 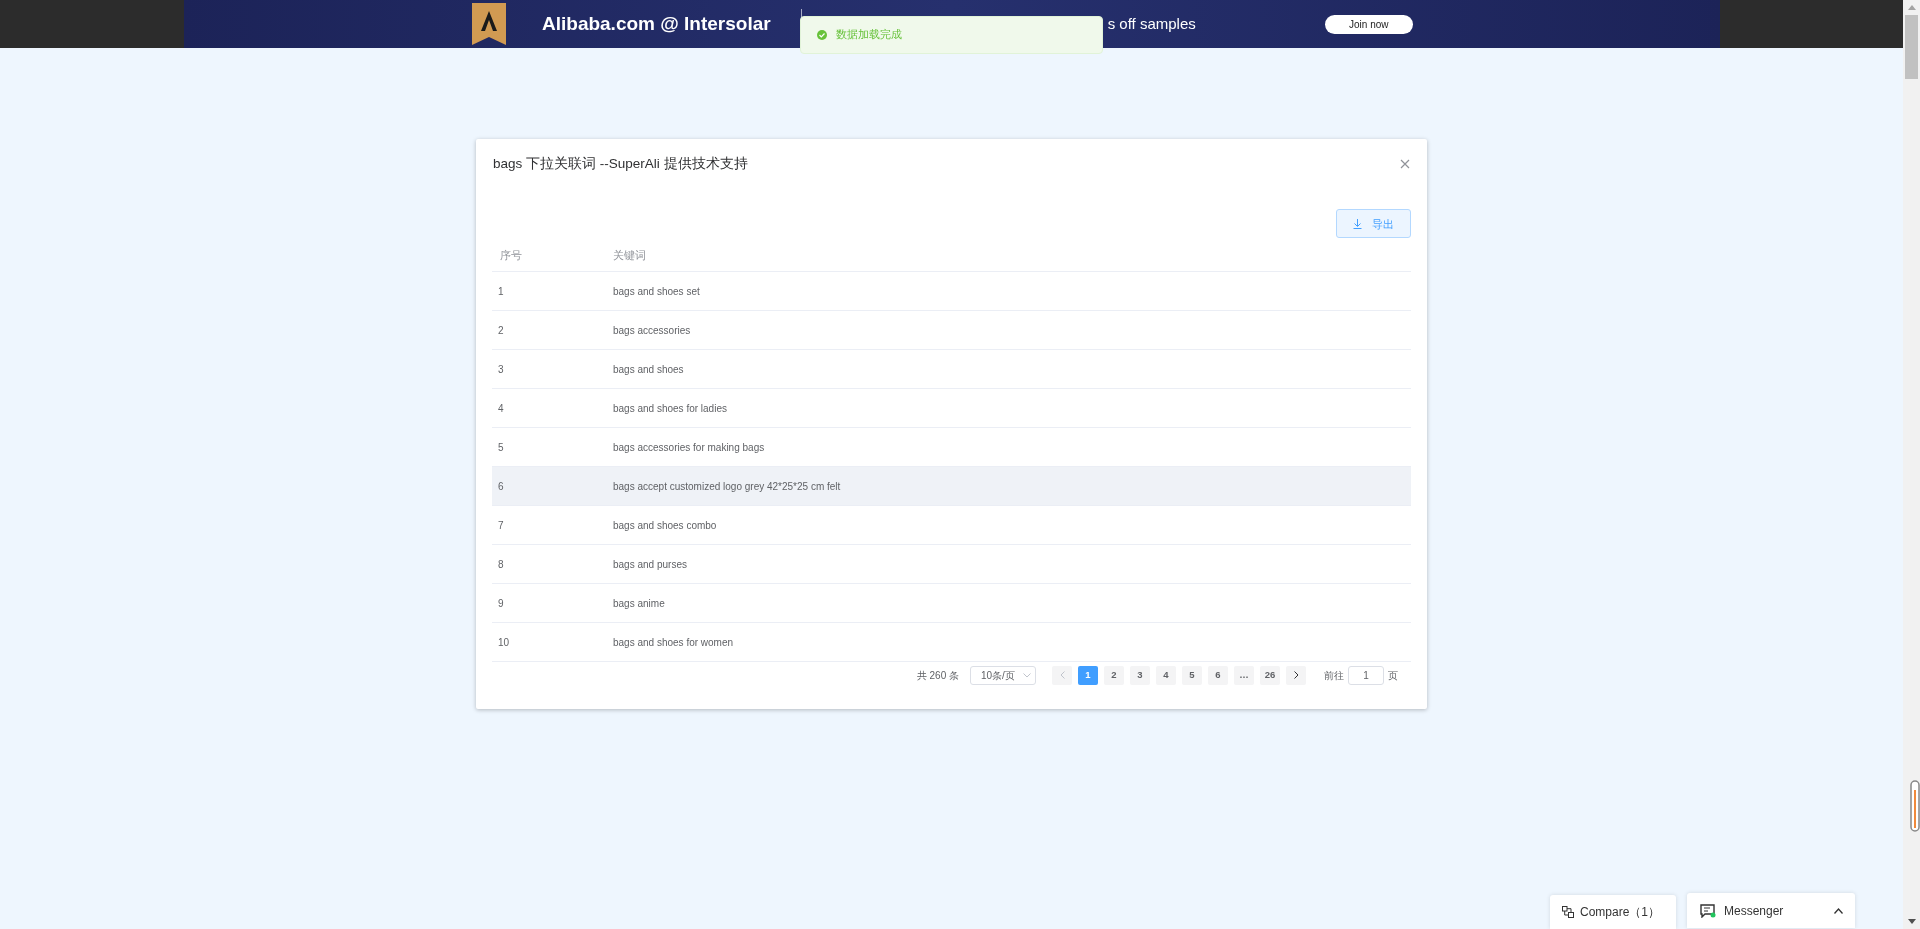 What do you see at coordinates (501, 564) in the screenshot?
I see `table-cell-text: 8` at bounding box center [501, 564].